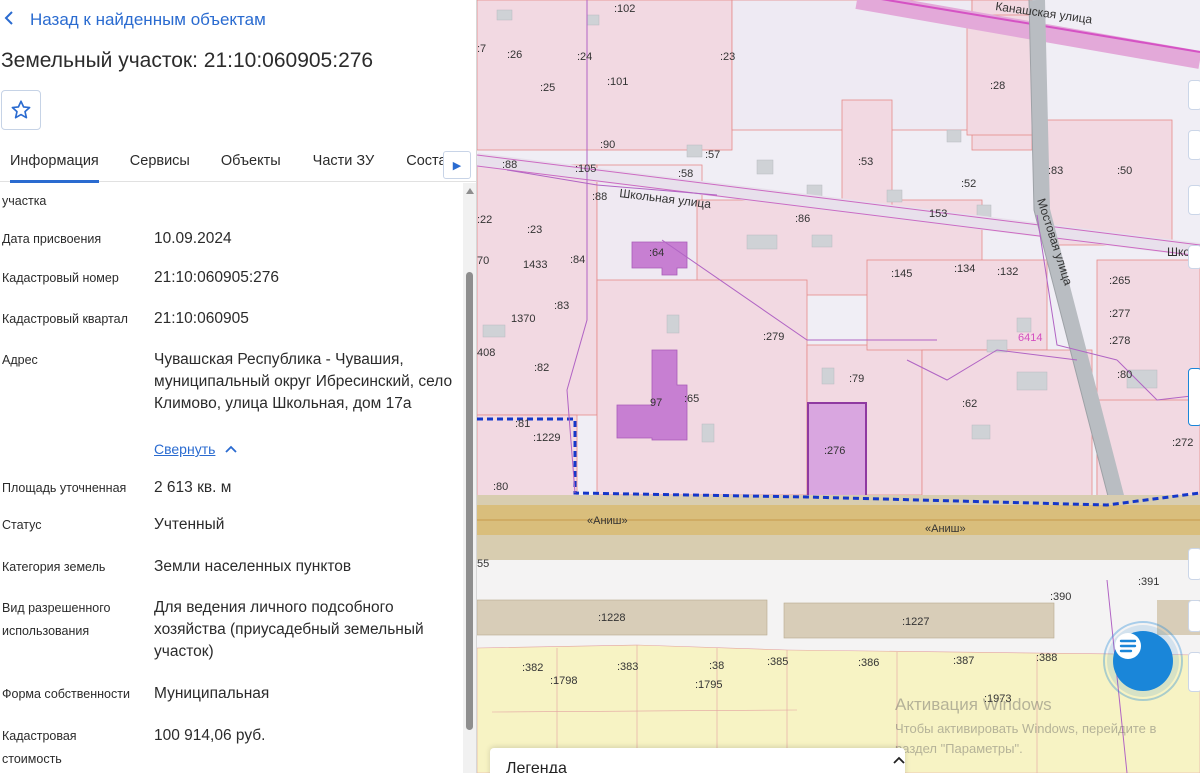 The width and height of the screenshot is (1200, 773). I want to click on parcel-label: :134, so click(964, 269).